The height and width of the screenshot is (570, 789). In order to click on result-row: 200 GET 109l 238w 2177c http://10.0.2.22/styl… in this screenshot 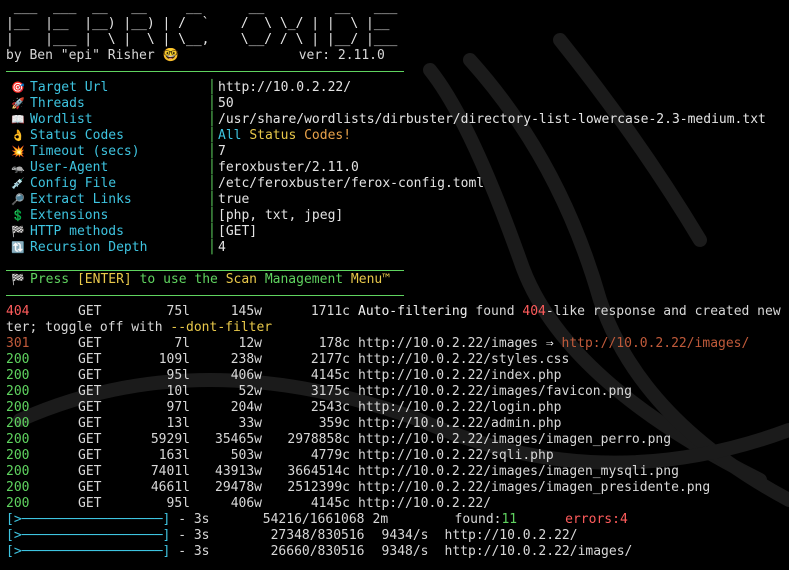, I will do `click(397, 360)`.